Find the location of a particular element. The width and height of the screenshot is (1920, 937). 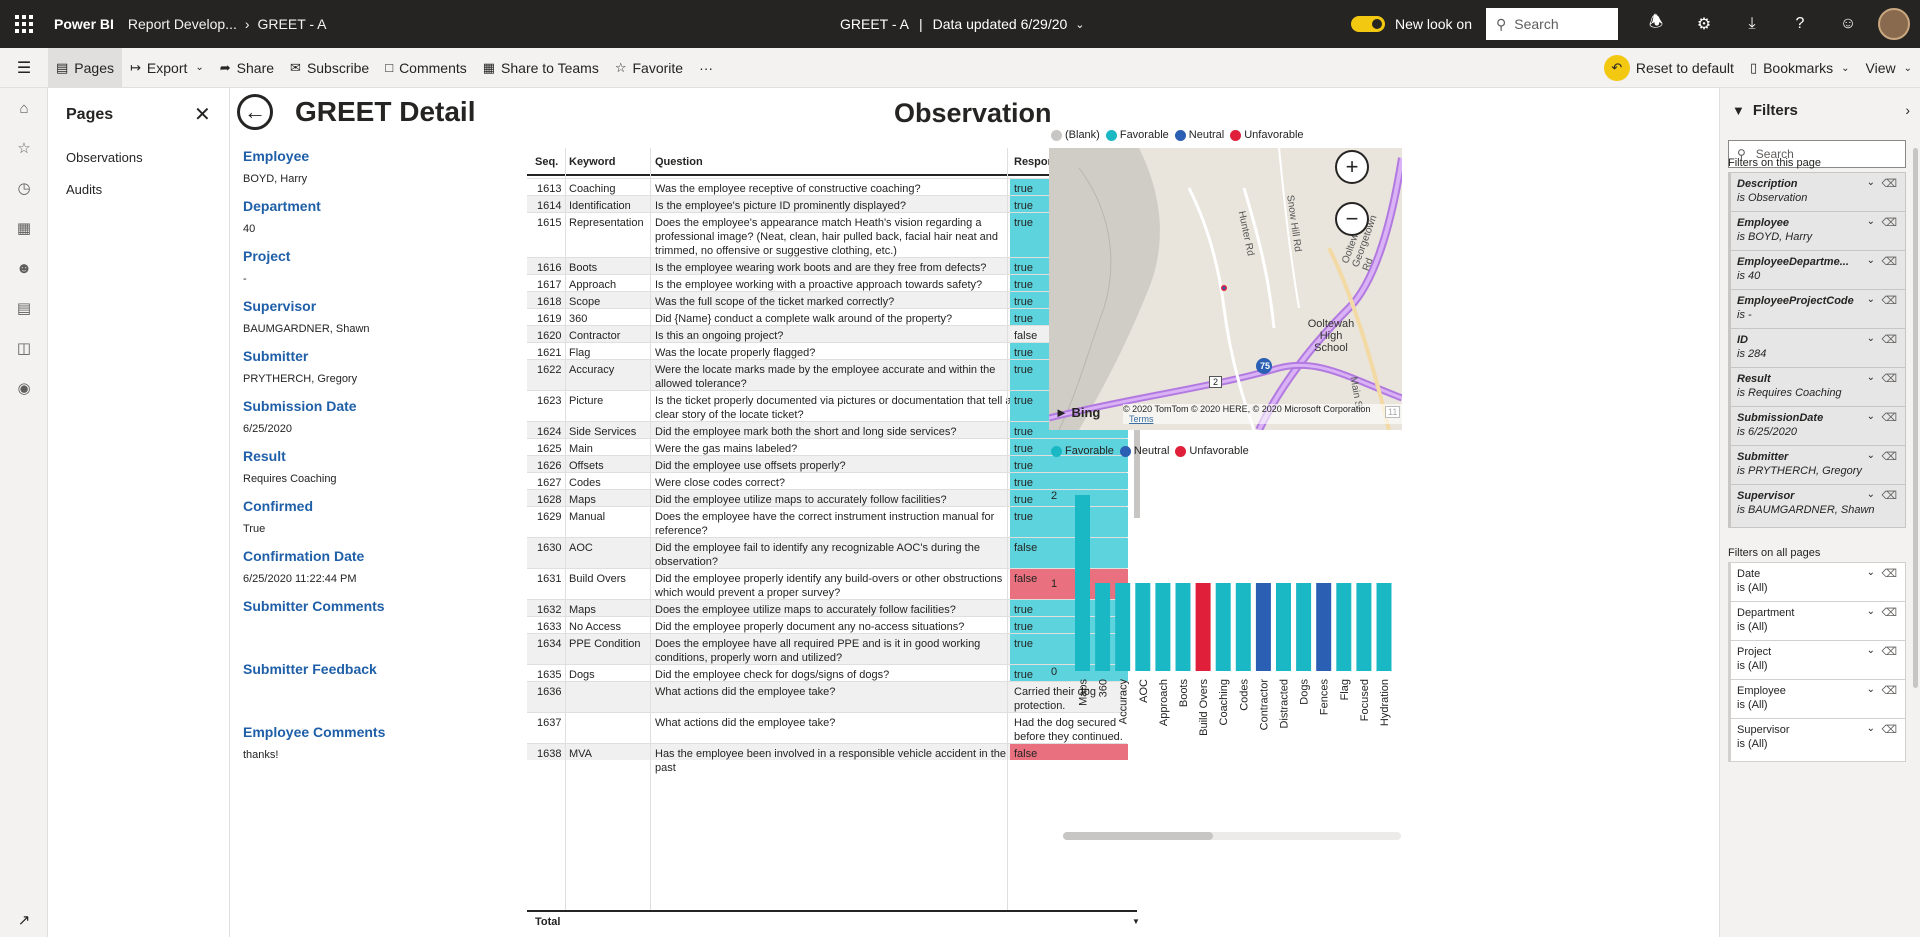

filter-card: Date is (All) ⌄ ⌫ is located at coordinates (1817, 584).